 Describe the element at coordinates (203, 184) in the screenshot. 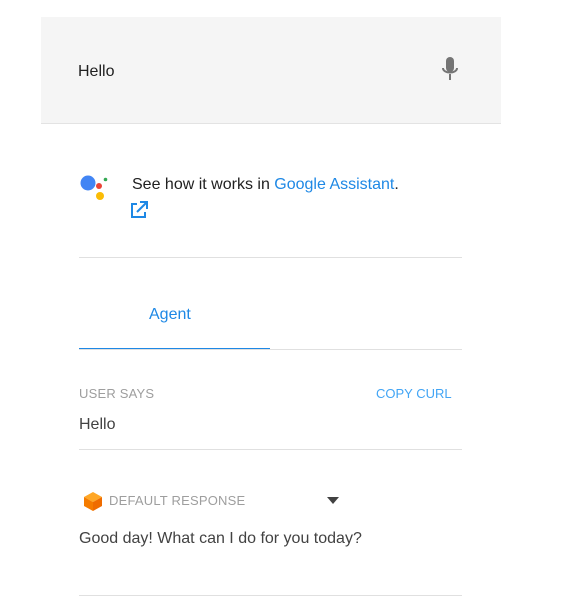

I see `assistant-promo-prefix: See how it works in` at that location.